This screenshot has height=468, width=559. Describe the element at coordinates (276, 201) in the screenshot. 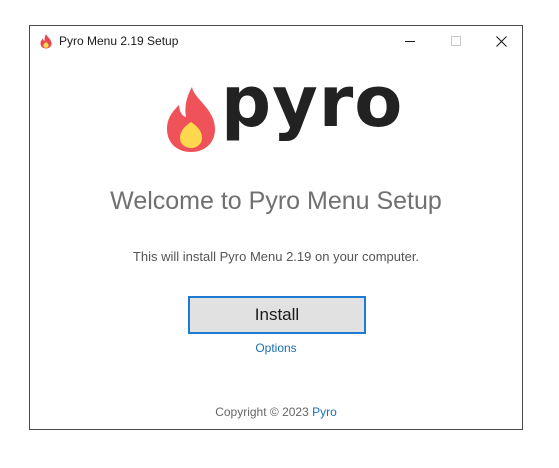

I see `welcome-heading: Welcome to Pyro Menu Setup` at that location.